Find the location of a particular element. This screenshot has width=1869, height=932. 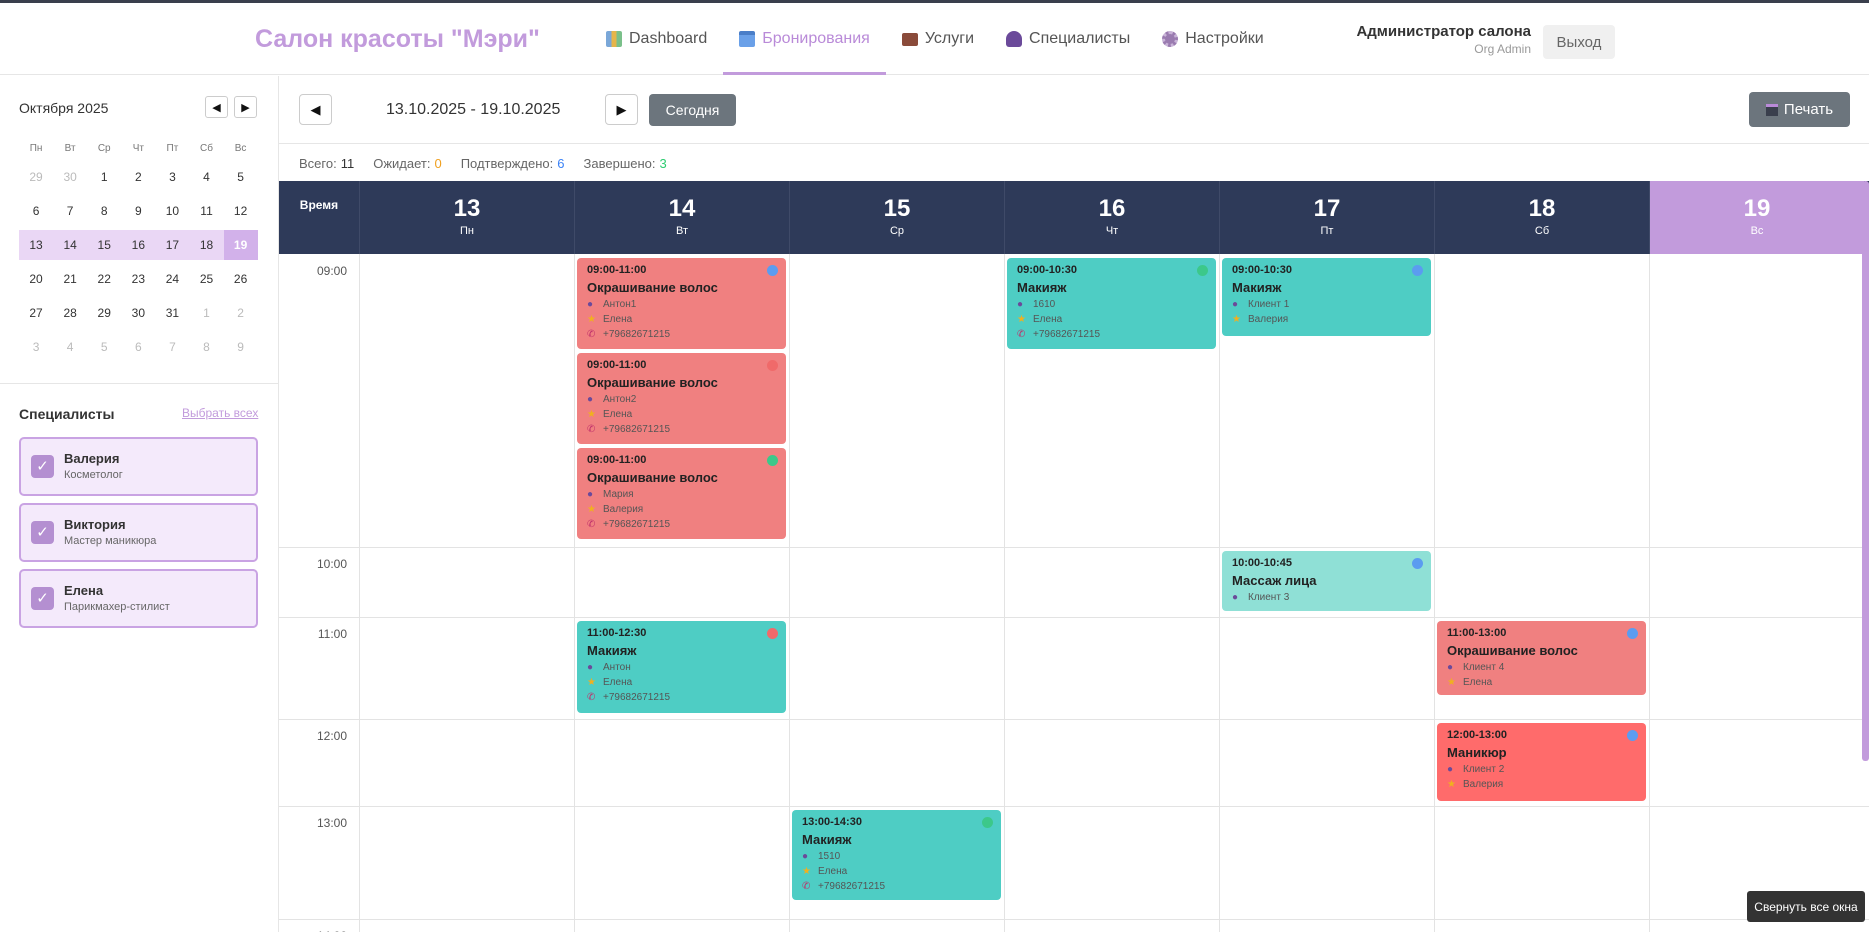

calendar-day: 25 is located at coordinates (206, 279).